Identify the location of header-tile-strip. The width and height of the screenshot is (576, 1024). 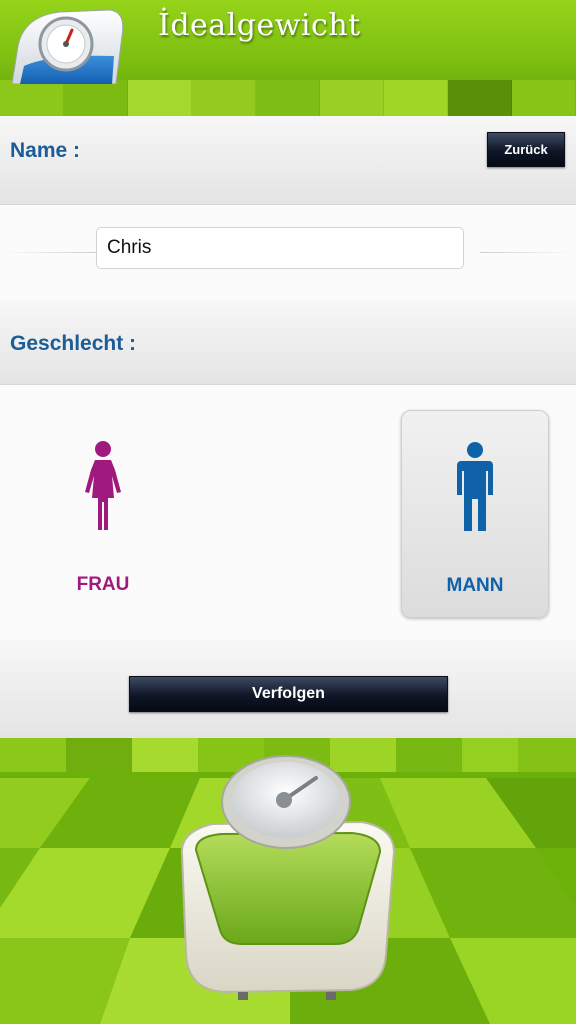
(288, 98).